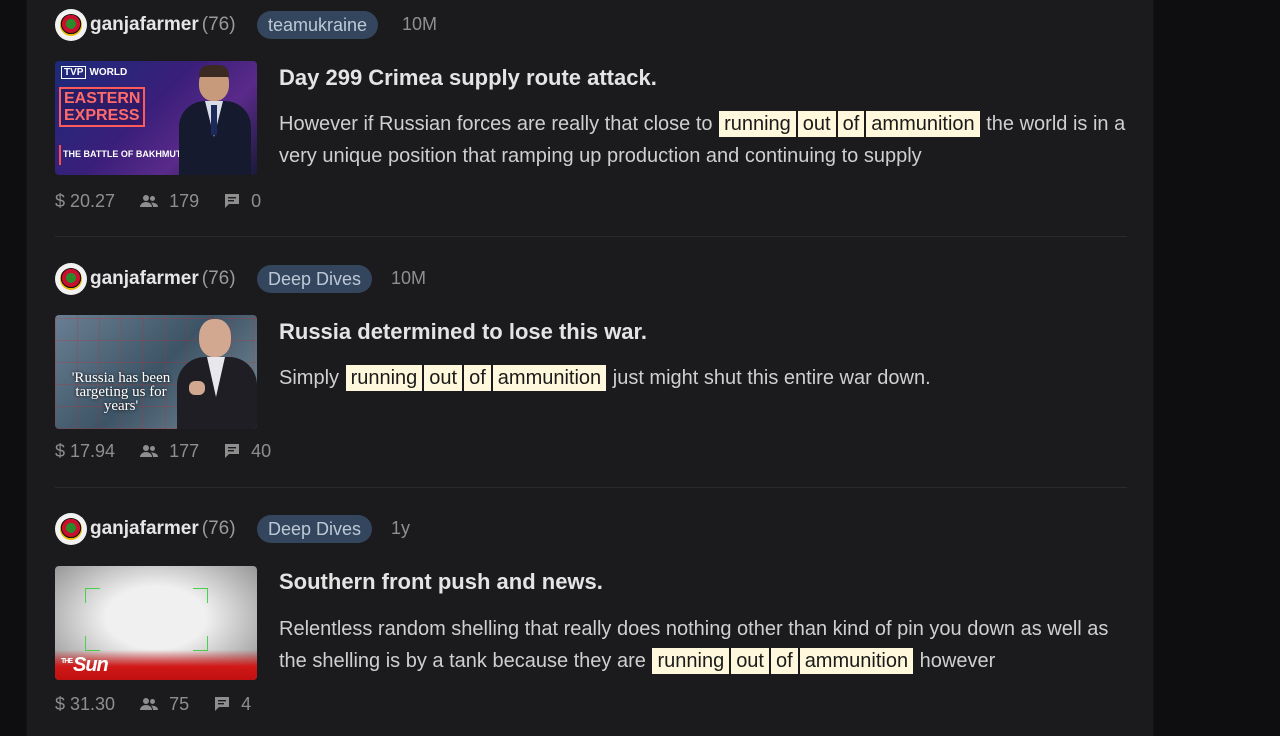 The width and height of the screenshot is (1280, 736). Describe the element at coordinates (102, 107) in the screenshot. I see `thumb-headline: EASTERN EXPRESS` at that location.